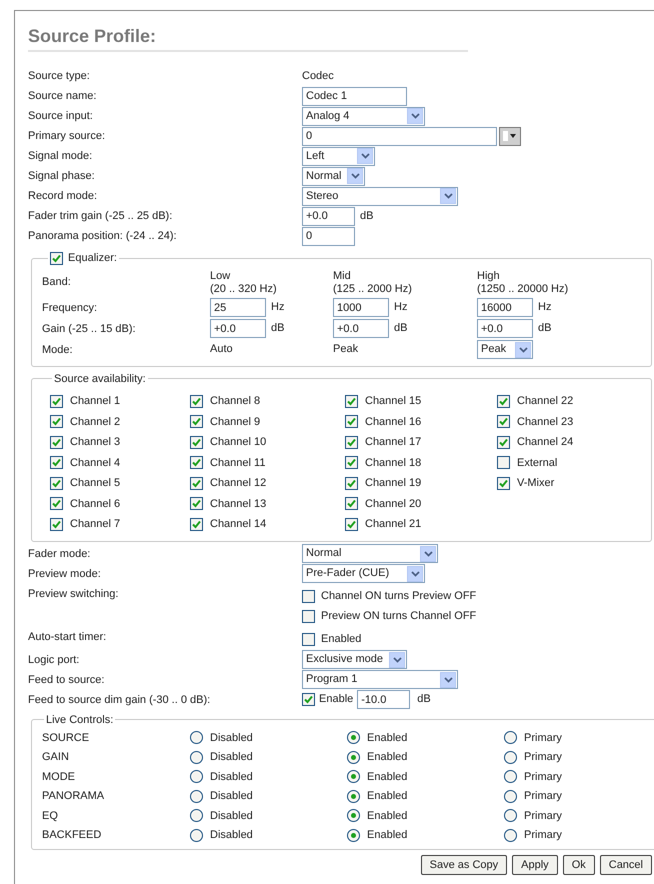 This screenshot has width=654, height=884. I want to click on control-name: SOURCE, so click(66, 738).